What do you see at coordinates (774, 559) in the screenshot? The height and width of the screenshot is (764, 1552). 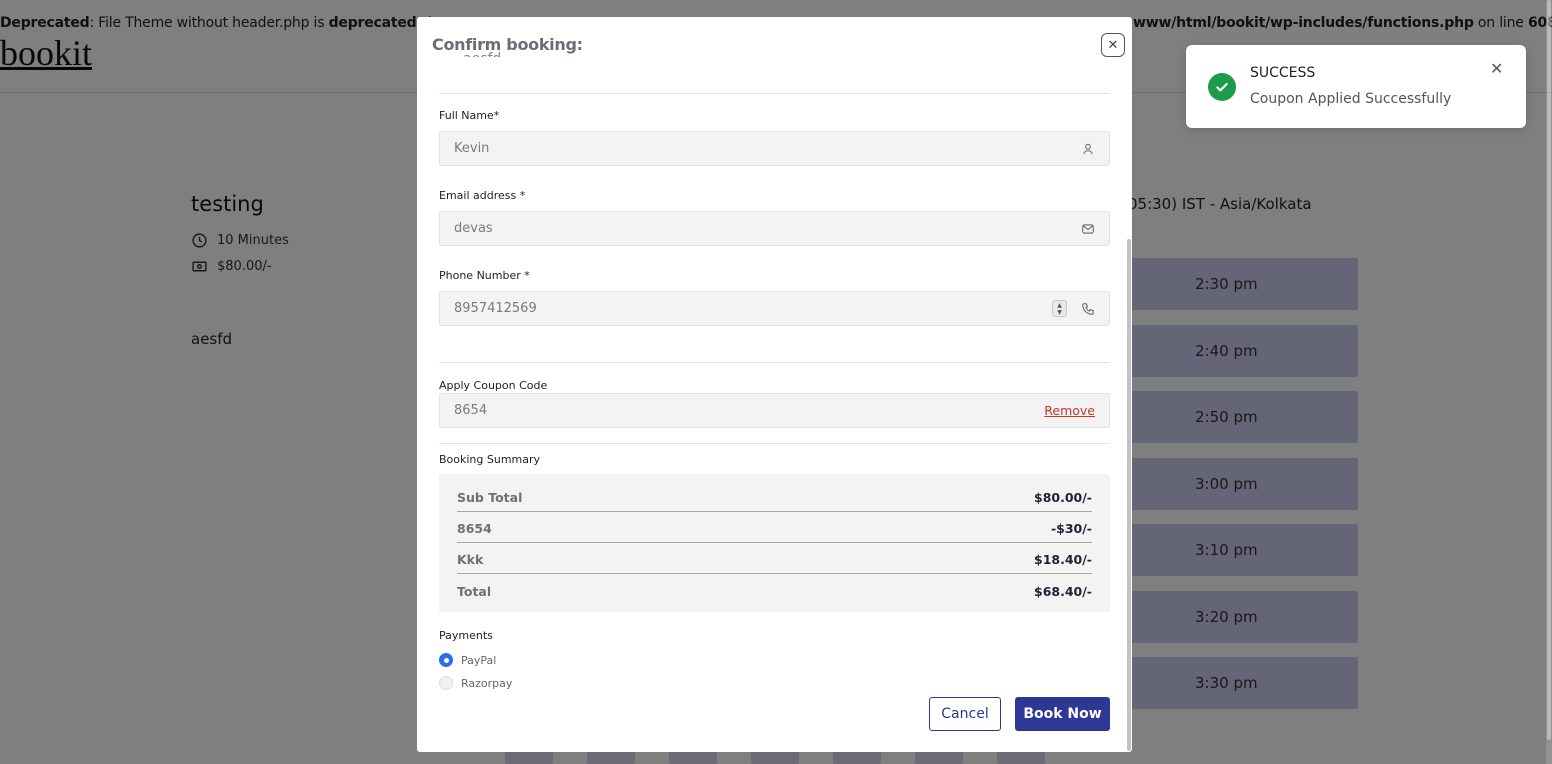 I see `summary-row: Kkk $18.40/-` at bounding box center [774, 559].